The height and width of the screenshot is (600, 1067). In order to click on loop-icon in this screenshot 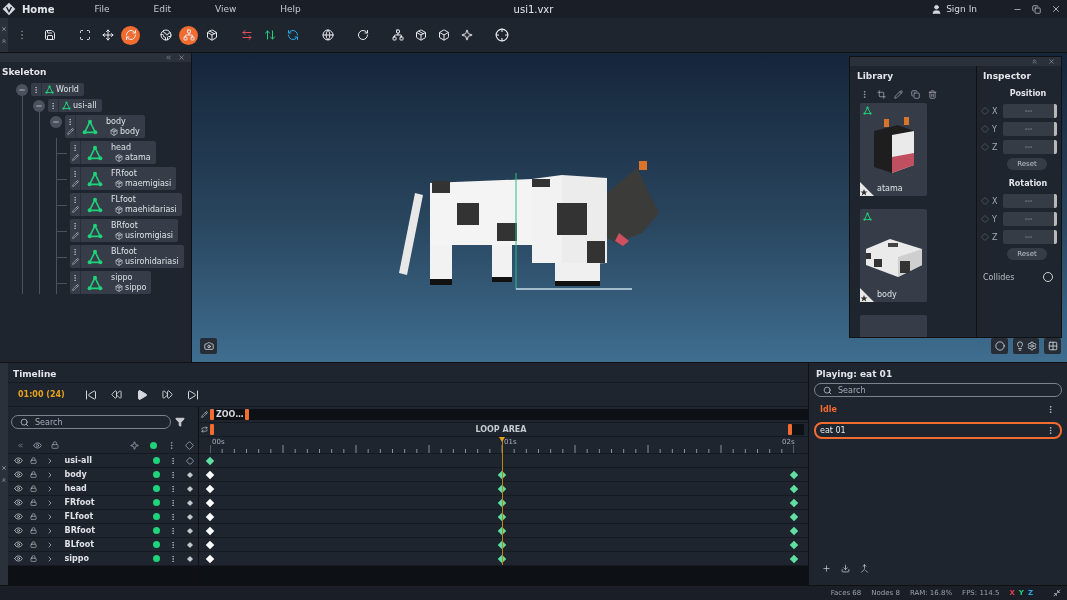, I will do `click(204, 429)`.